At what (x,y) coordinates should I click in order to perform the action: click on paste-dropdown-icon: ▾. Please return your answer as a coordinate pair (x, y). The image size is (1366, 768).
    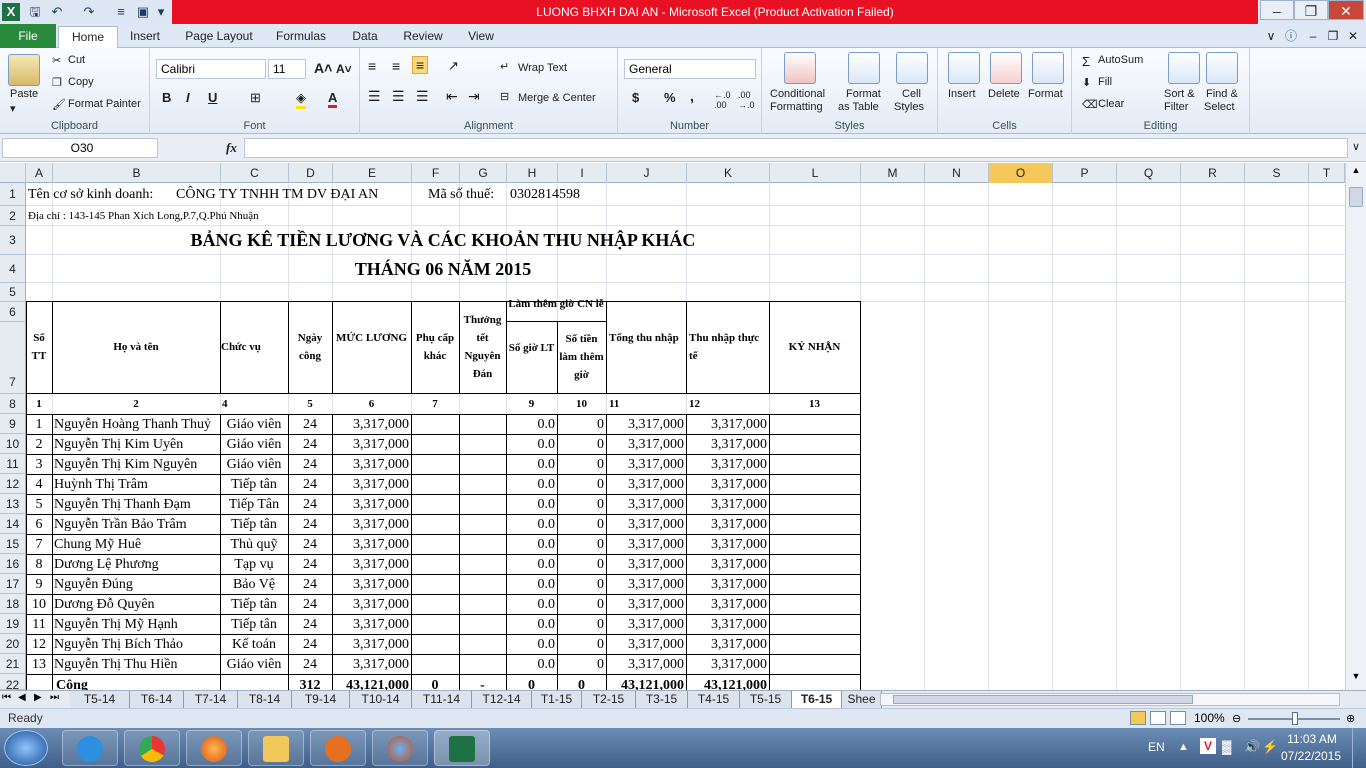
    Looking at the image, I should click on (13, 108).